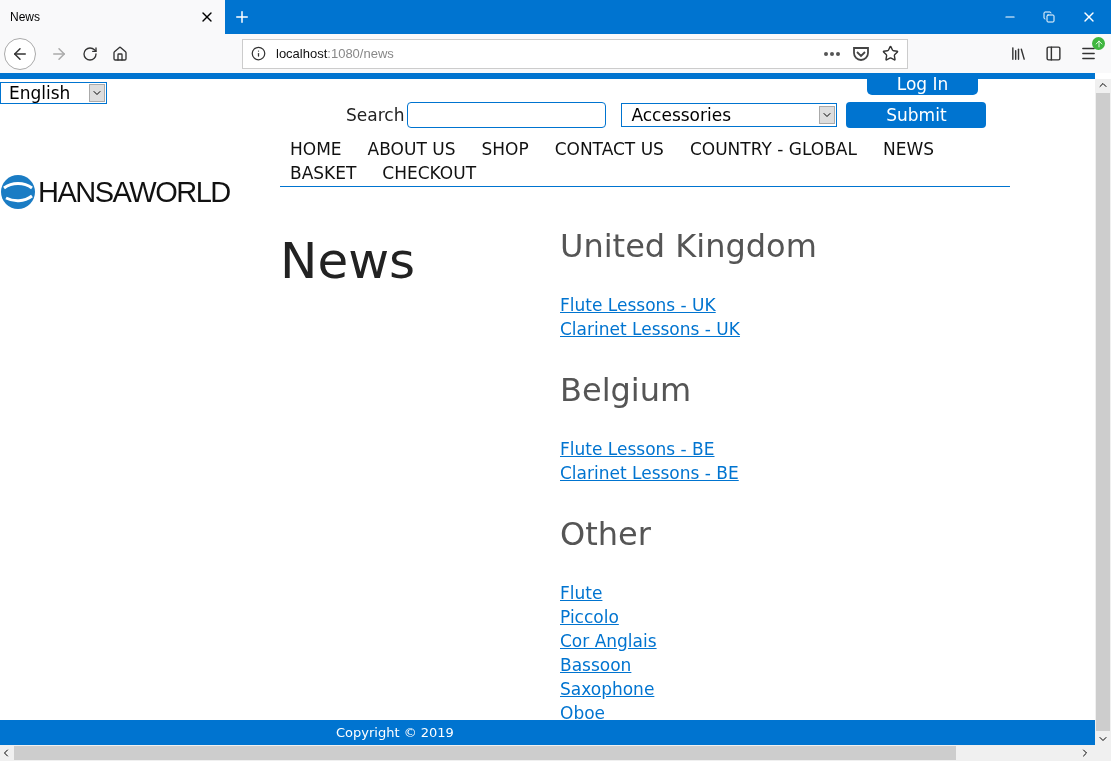  What do you see at coordinates (689, 246) in the screenshot?
I see `section-heading: United Kingdom` at bounding box center [689, 246].